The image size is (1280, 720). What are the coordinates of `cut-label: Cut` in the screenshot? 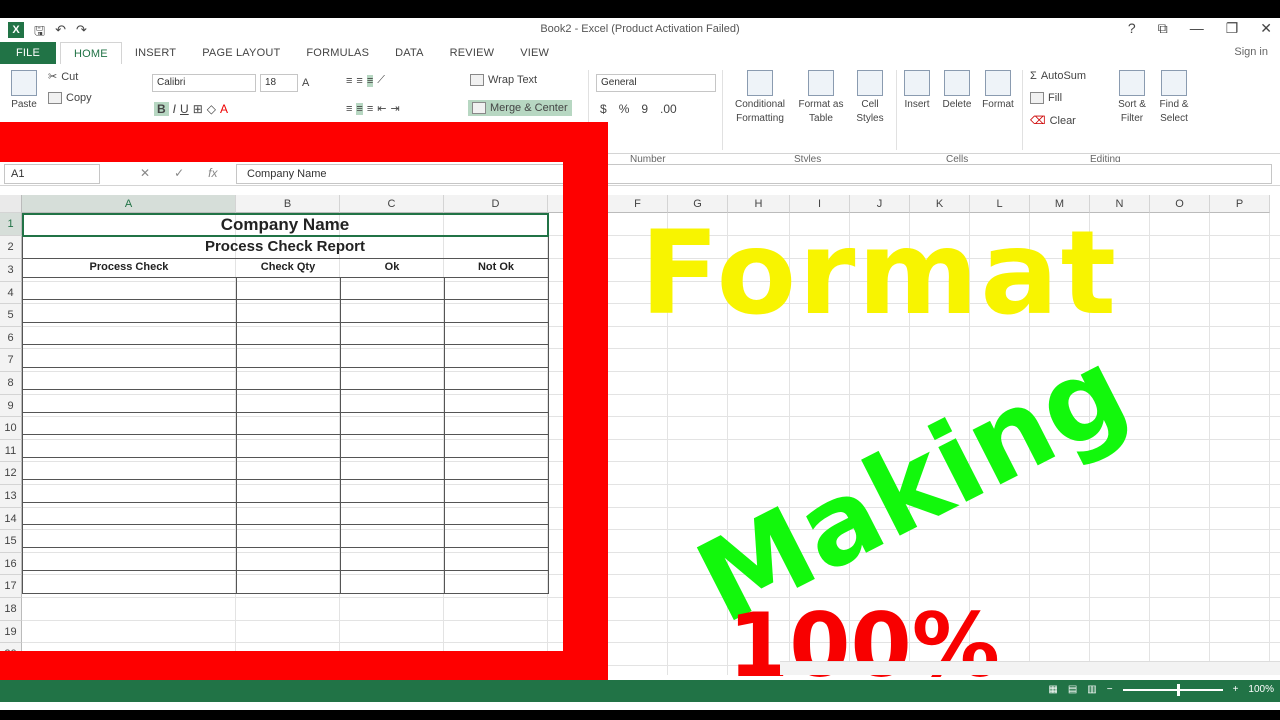 It's located at (70, 76).